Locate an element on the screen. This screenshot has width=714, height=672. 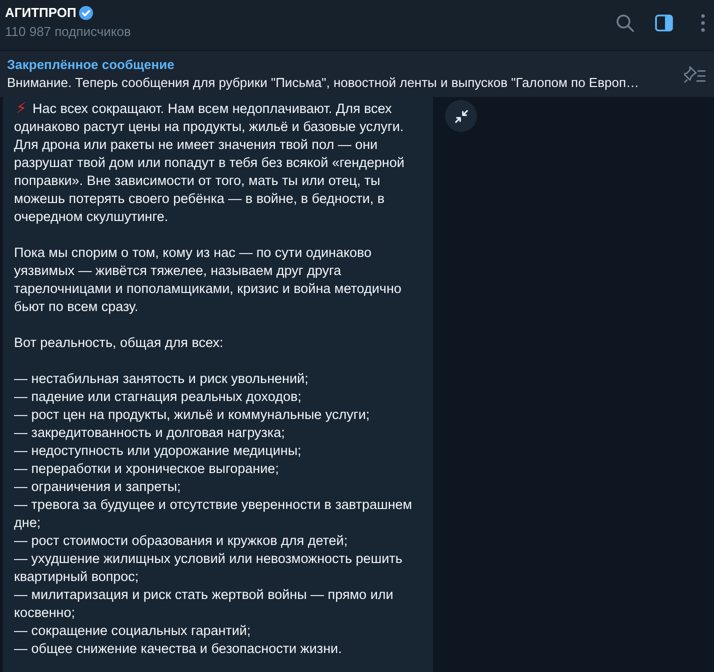
message-paragraph: Пока мы спорим о том, кому из нас — по сути одинаково уязвимых — живётся тяжелее, называем друг друга тарелочницами и пополамщиками, кризис и война методично бьют по всем сразу. is located at coordinates (208, 280).